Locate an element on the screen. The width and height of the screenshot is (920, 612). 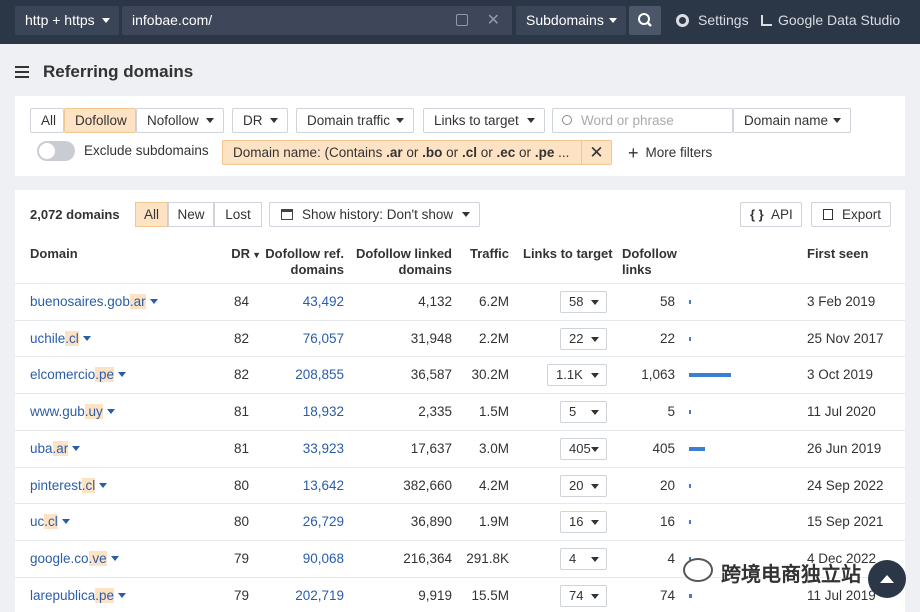
domain-link: uchile.cl is located at coordinates (60, 339).